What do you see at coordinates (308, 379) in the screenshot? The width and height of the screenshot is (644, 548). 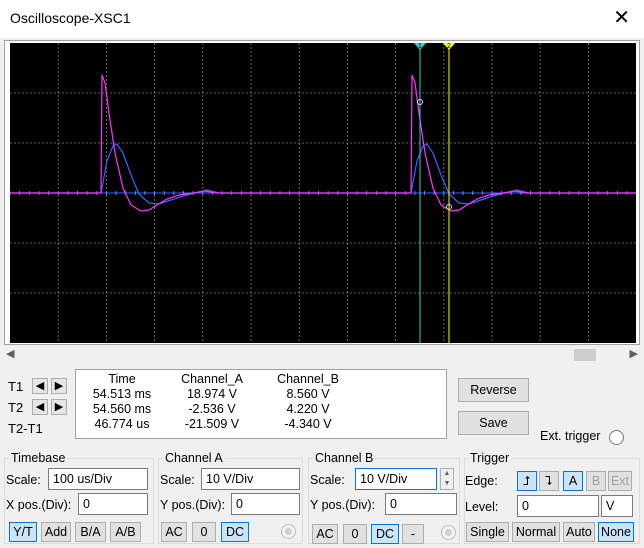 I see `channel-b-header: Channel_B` at bounding box center [308, 379].